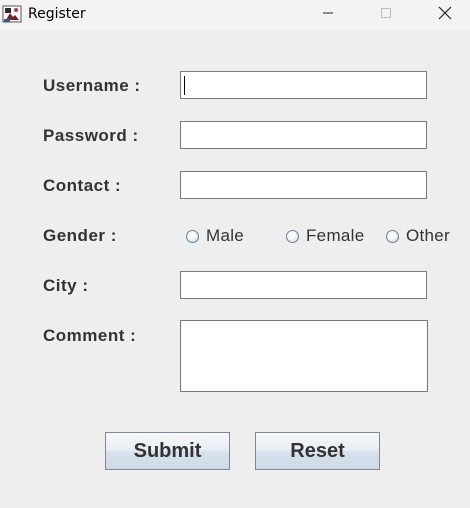  What do you see at coordinates (303, 85) in the screenshot?
I see `username-field` at bounding box center [303, 85].